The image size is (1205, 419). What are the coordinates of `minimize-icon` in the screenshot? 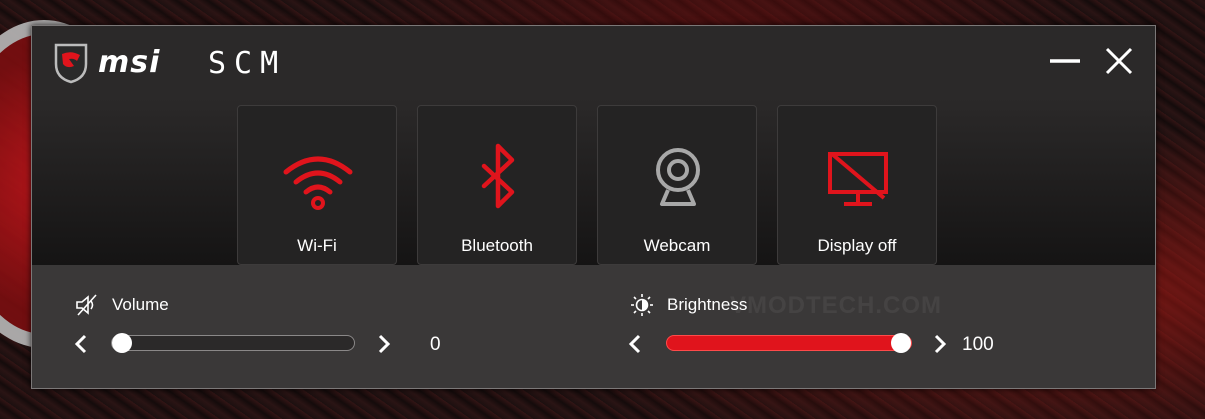 It's located at (1065, 61).